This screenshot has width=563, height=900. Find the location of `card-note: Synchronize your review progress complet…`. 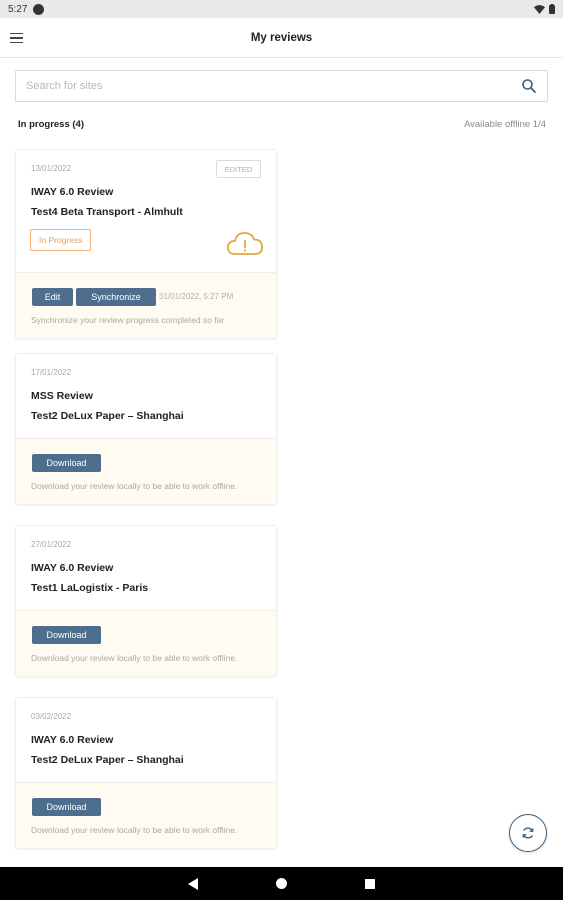

card-note: Synchronize your review progress complet… is located at coordinates (128, 320).